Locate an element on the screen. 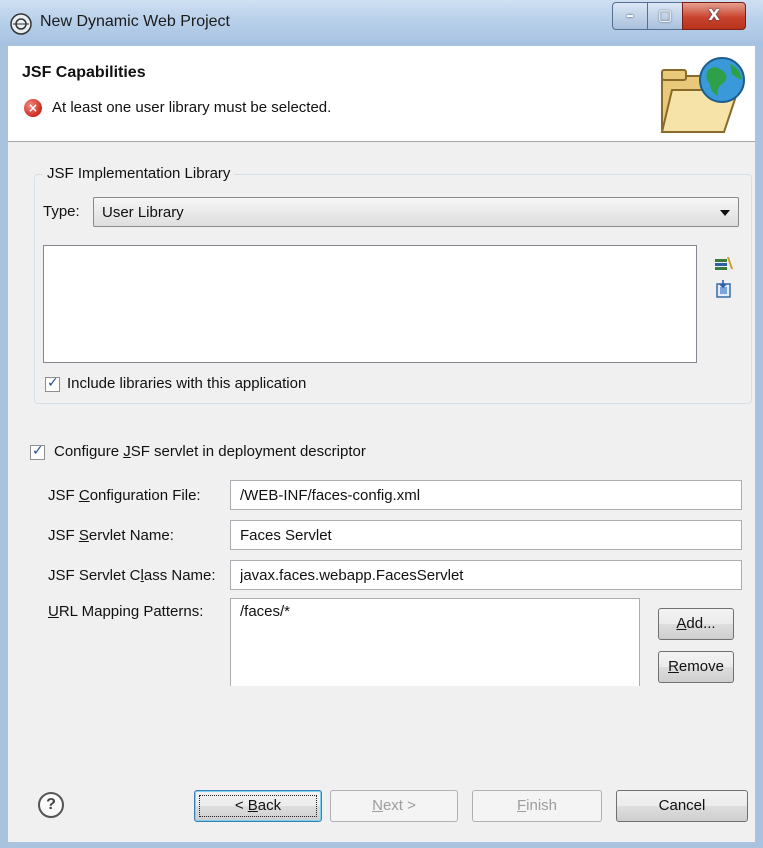 This screenshot has height=848, width=763. config-file-field is located at coordinates (486, 495).